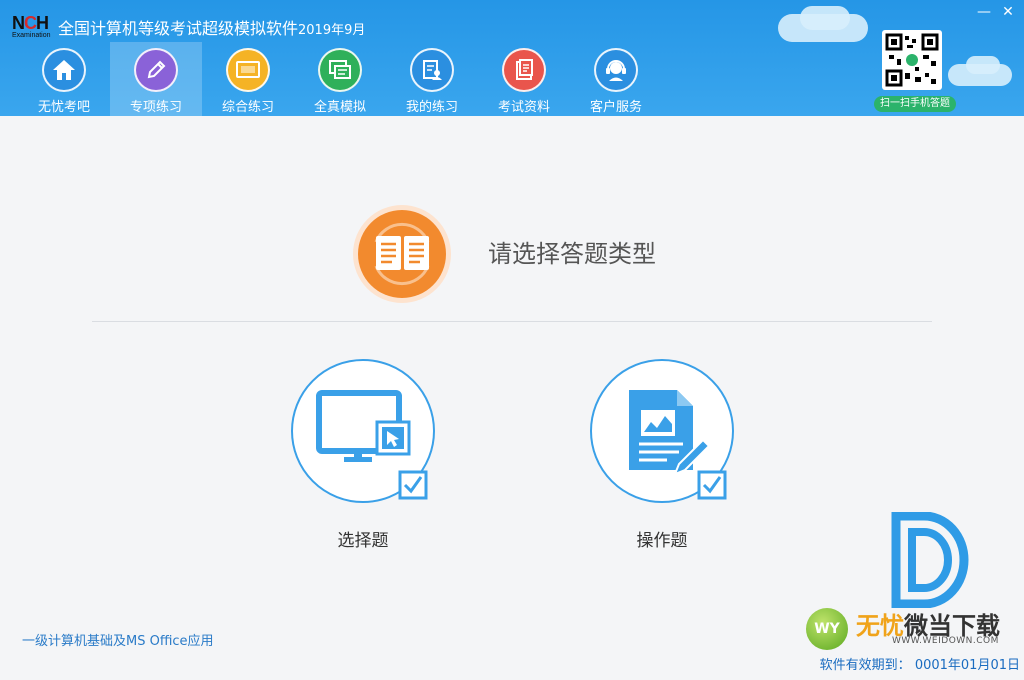 The width and height of the screenshot is (1024, 680). What do you see at coordinates (827, 629) in the screenshot?
I see `watermark-badge: WY` at bounding box center [827, 629].